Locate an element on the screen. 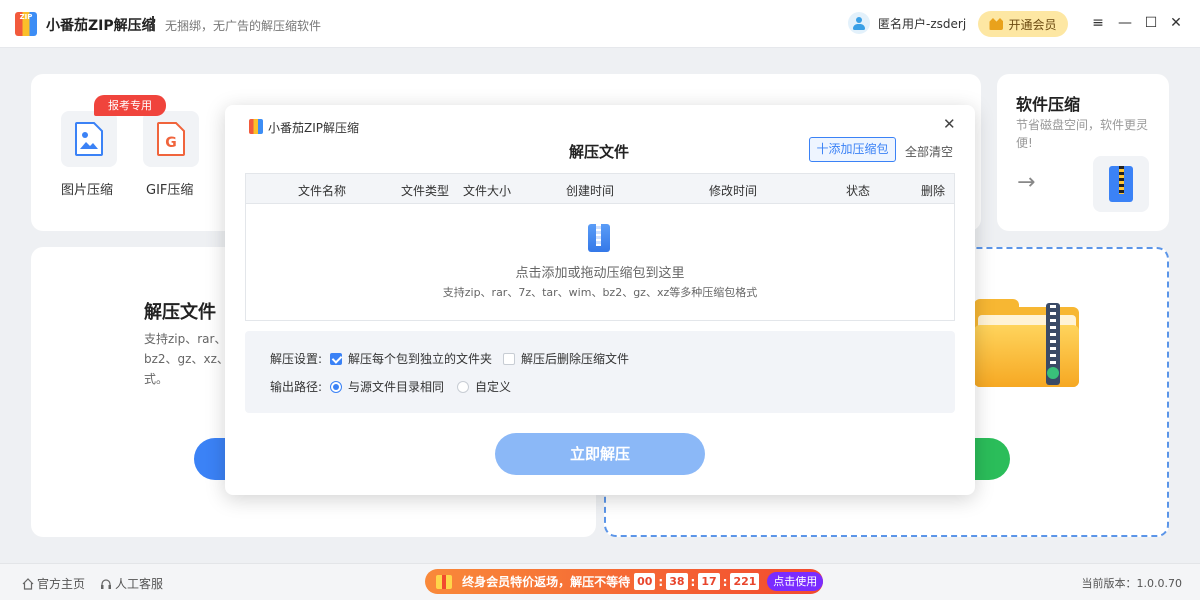 This screenshot has width=1200, height=600. col-modified-time: 修改时间 is located at coordinates (733, 191).